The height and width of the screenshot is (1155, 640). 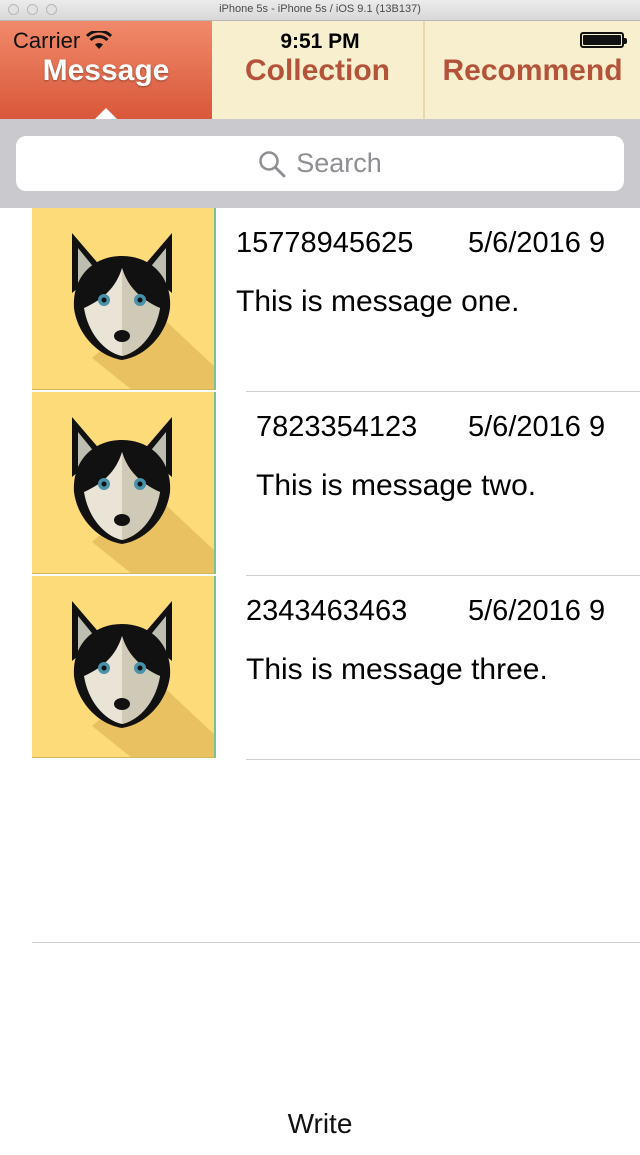 What do you see at coordinates (625, 41) in the screenshot?
I see `battery-cap` at bounding box center [625, 41].